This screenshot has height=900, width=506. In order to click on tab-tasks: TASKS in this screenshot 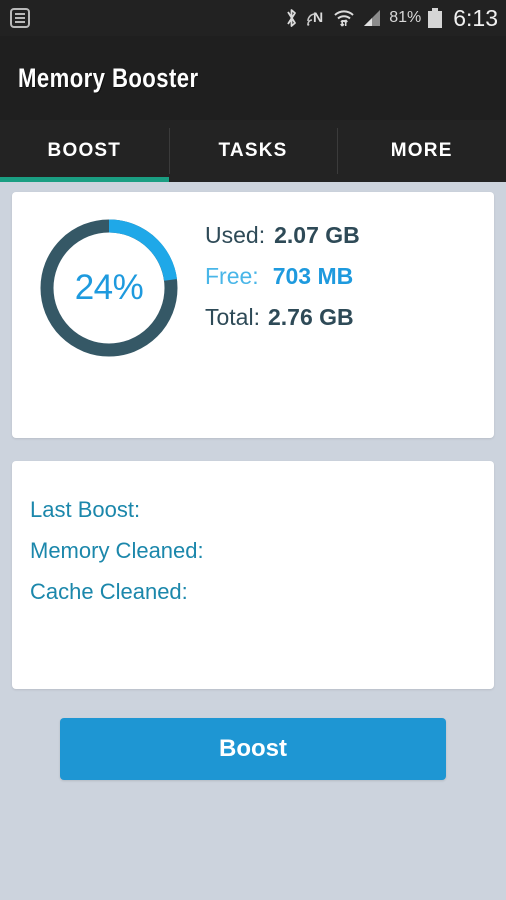, I will do `click(253, 151)`.